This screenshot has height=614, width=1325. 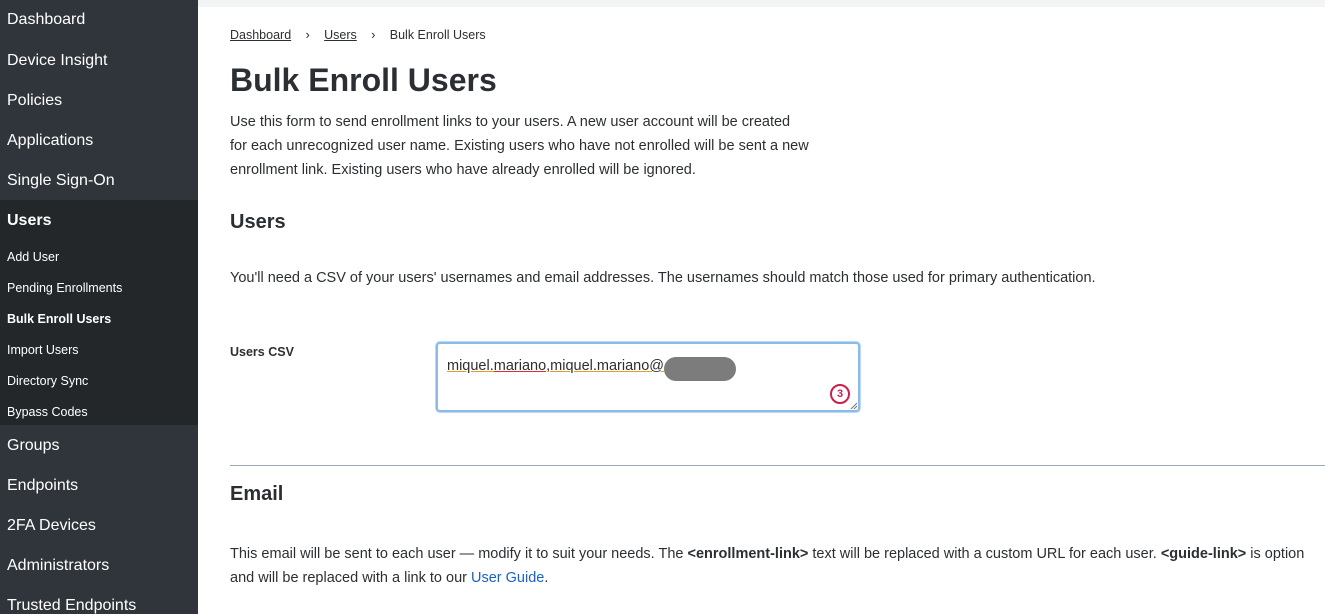 I want to click on sidebar-item-administrators: Administrators, so click(x=99, y=566).